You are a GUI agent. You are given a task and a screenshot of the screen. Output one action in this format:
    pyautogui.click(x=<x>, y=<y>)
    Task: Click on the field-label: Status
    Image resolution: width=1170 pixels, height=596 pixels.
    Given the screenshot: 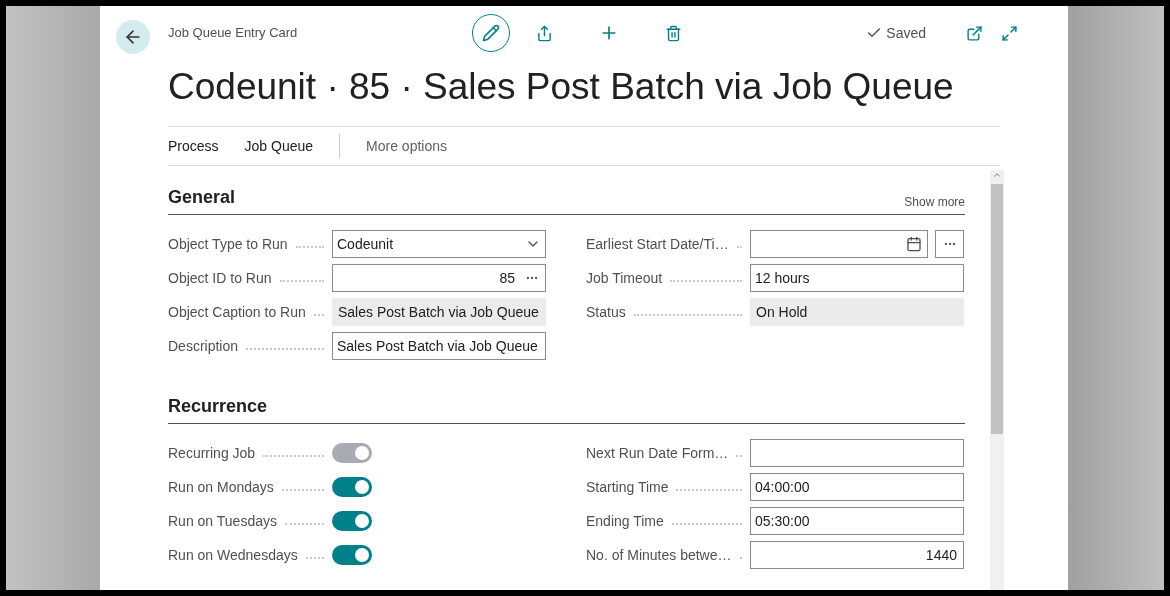 What is the action you would take?
    pyautogui.click(x=606, y=312)
    